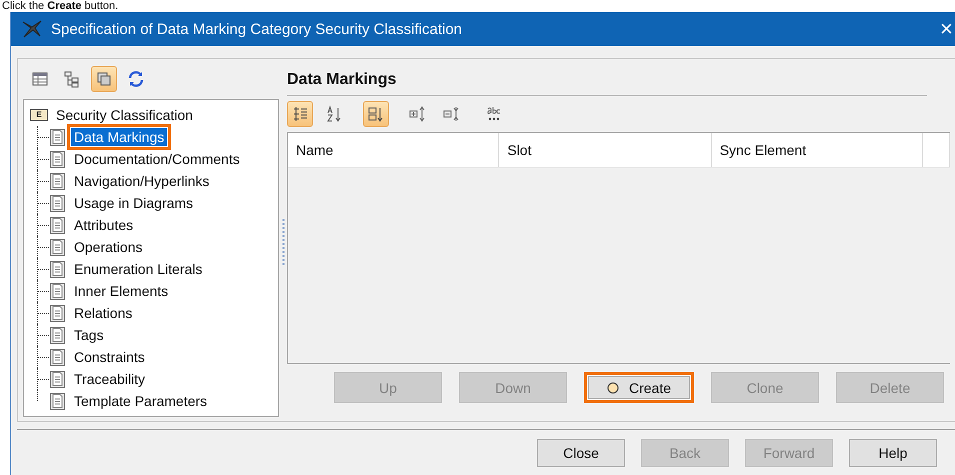 This screenshot has height=475, width=955. Describe the element at coordinates (283, 242) in the screenshot. I see `splitter-handle-icon` at that location.